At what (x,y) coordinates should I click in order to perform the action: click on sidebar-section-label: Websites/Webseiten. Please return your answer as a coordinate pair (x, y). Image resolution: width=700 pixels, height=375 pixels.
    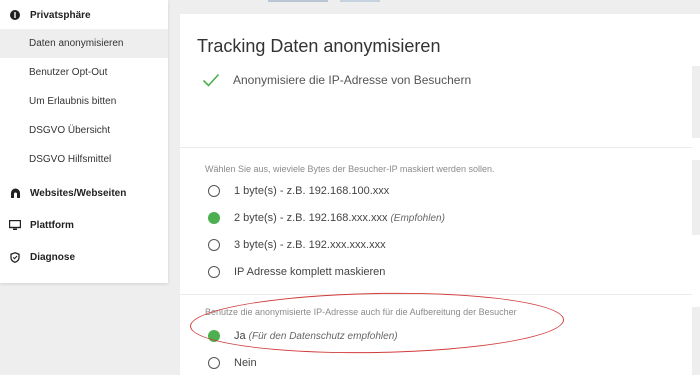
    Looking at the image, I should click on (78, 193).